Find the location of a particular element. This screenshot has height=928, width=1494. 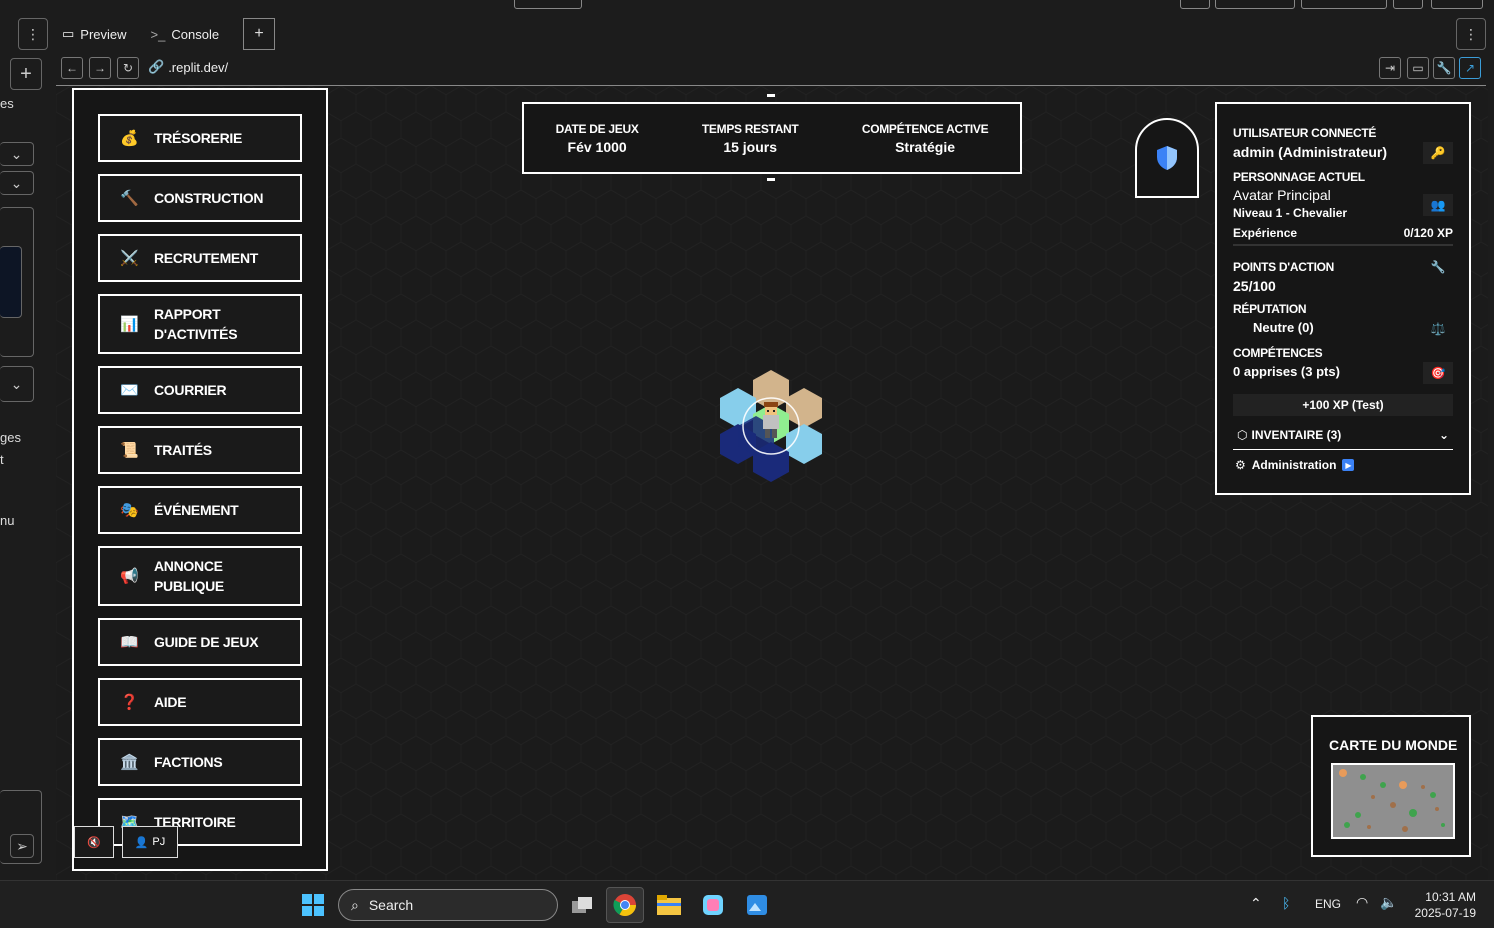

copilot-icon is located at coordinates (713, 905).